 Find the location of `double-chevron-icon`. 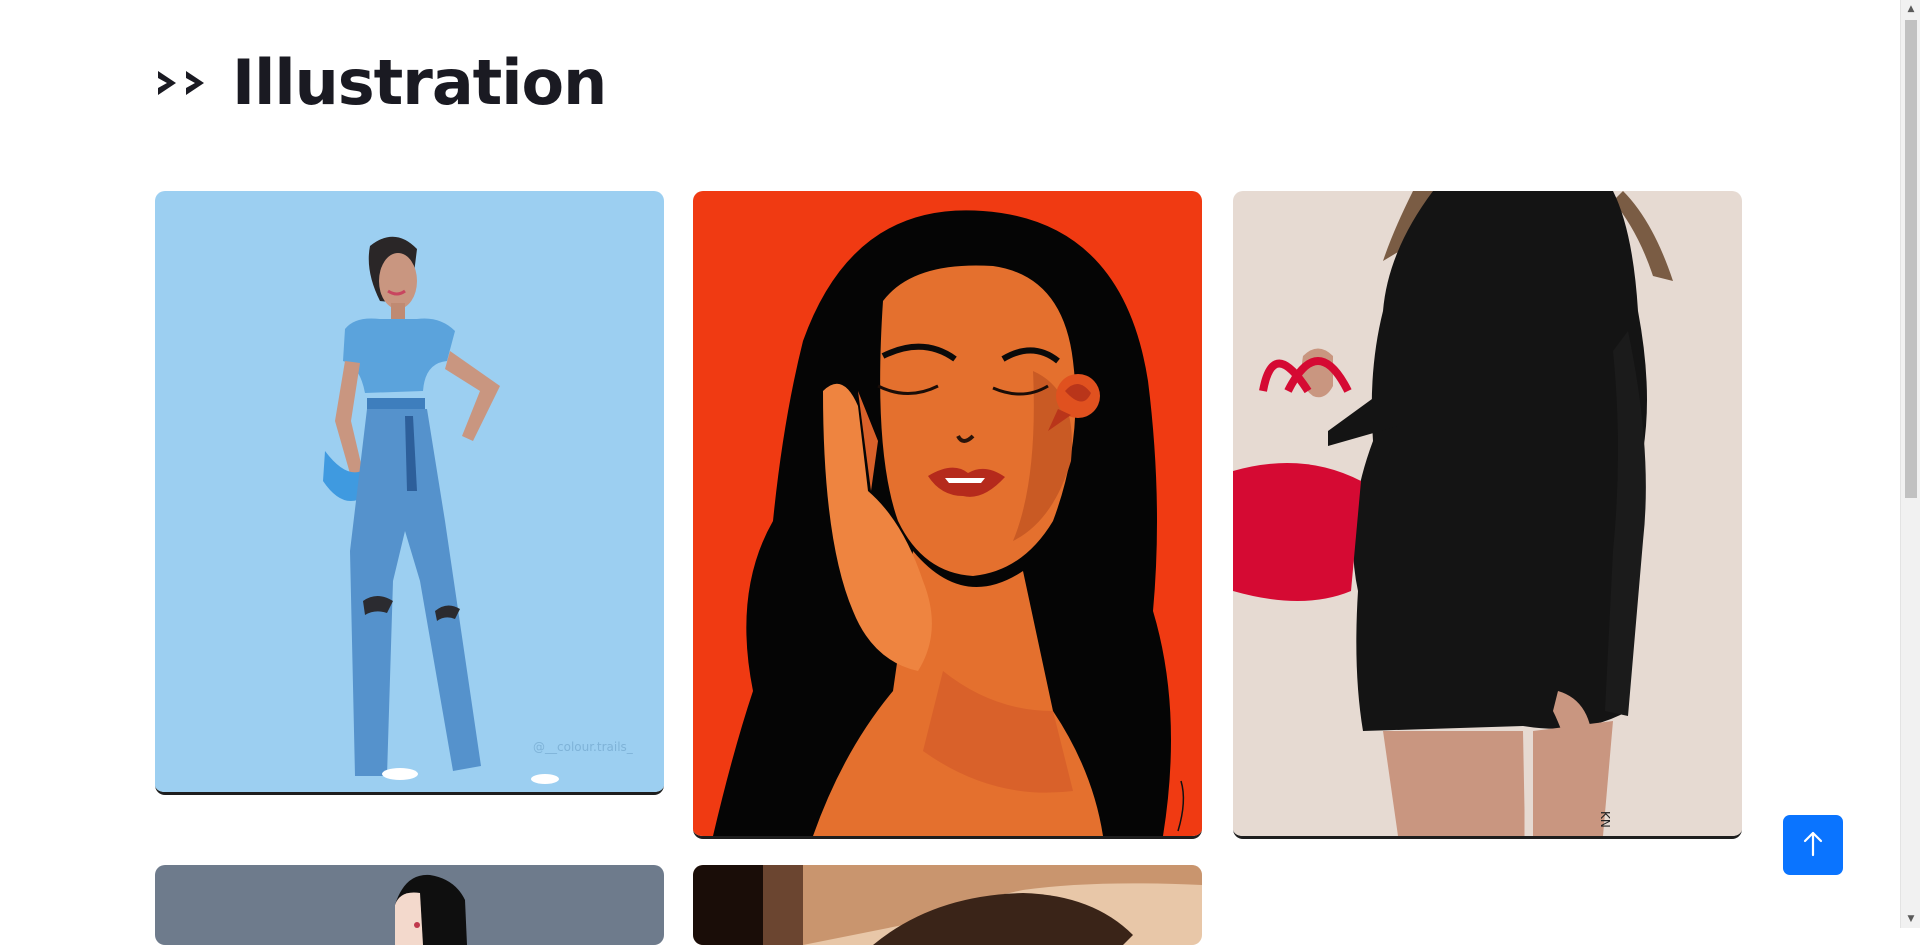

double-chevron-icon is located at coordinates (186, 83).